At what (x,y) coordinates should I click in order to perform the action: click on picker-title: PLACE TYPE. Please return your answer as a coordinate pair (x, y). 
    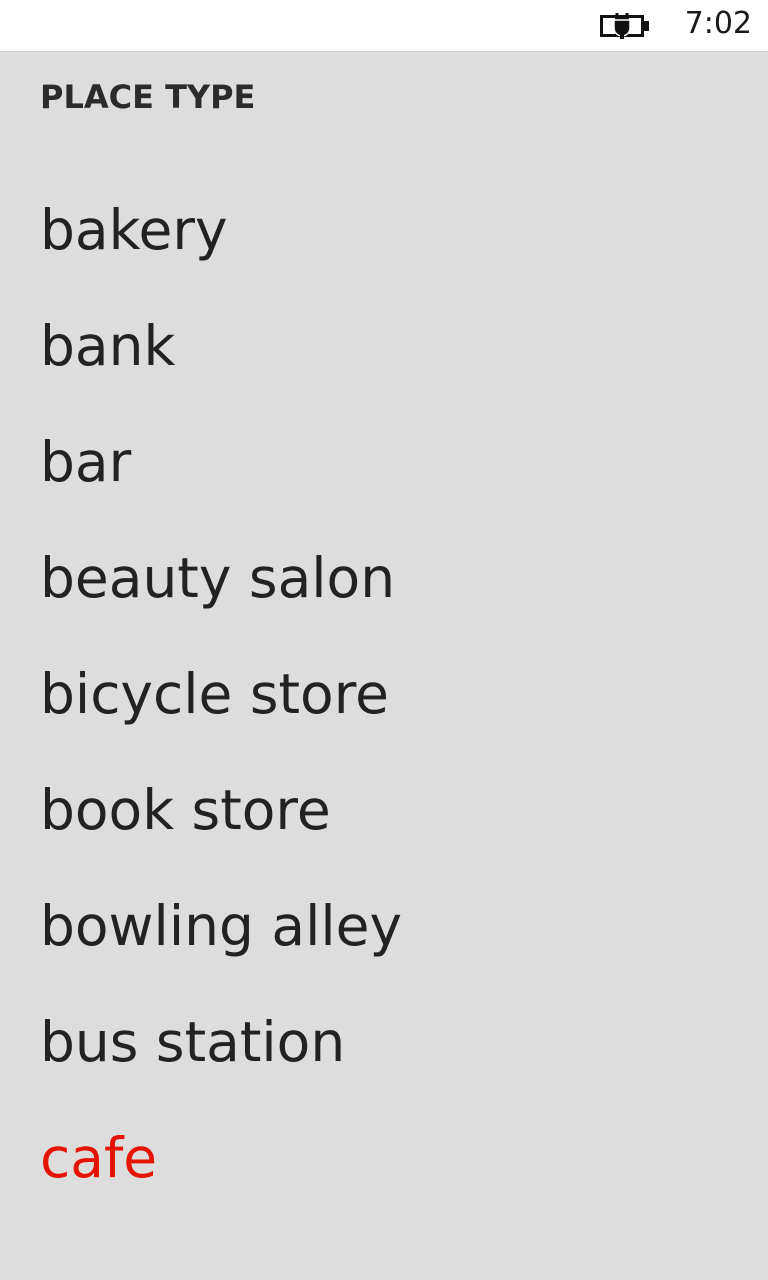
    Looking at the image, I should click on (148, 97).